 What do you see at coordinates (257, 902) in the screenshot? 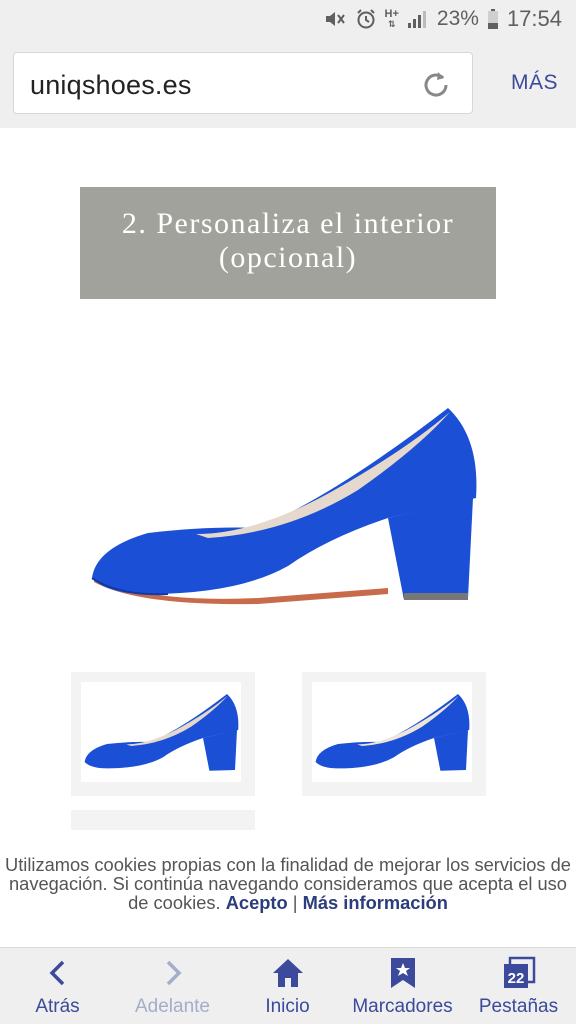
I see `accept-cookies-link: Acepto` at bounding box center [257, 902].